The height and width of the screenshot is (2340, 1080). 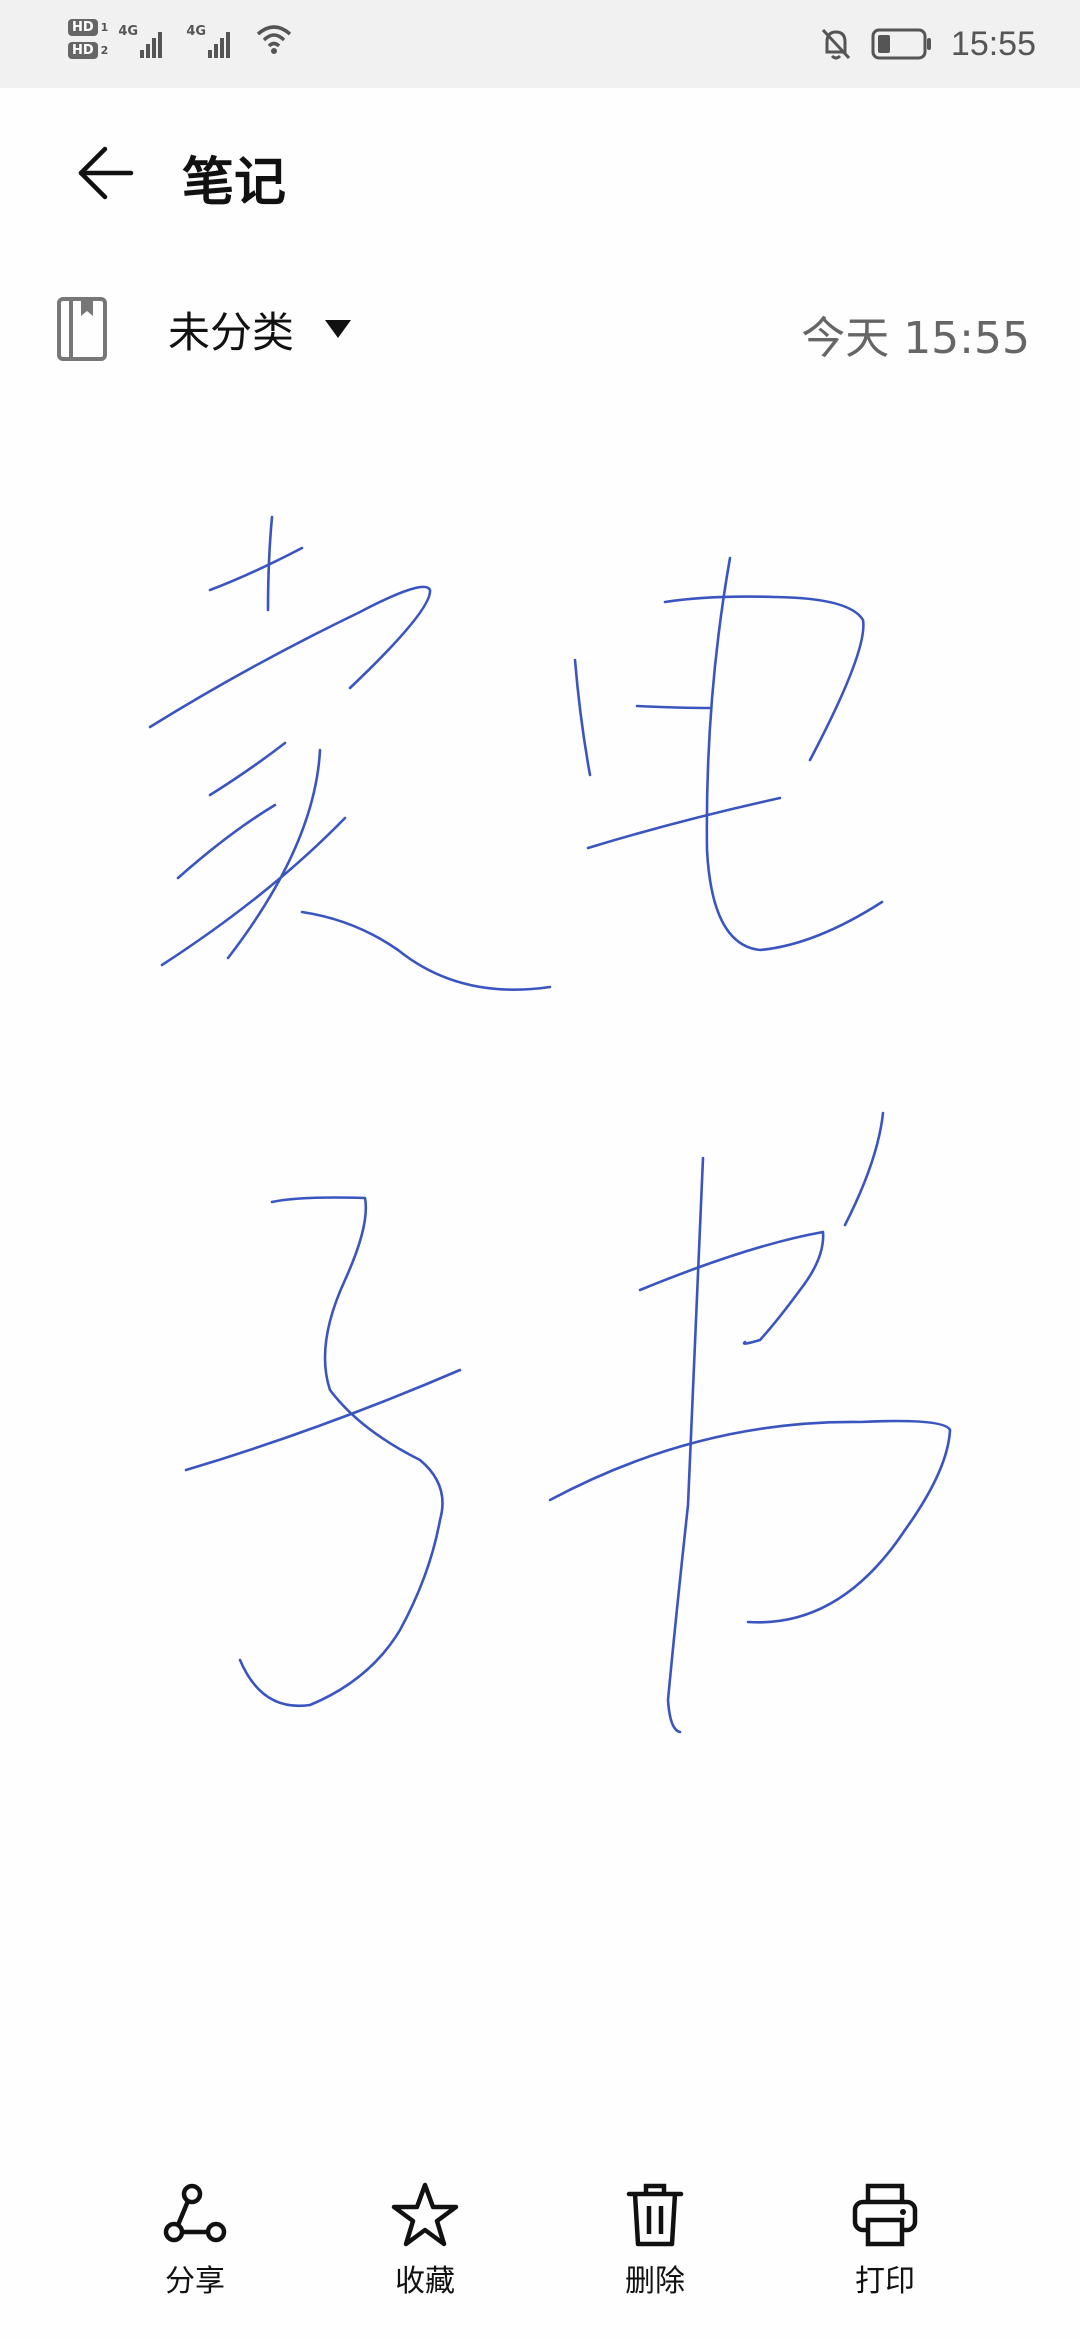 I want to click on sim-indicators: HD 1 HD 2, so click(x=88, y=39).